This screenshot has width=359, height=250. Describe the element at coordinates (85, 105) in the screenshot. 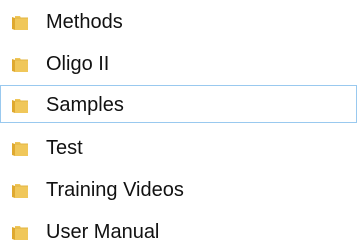

I see `folder-label: Samples` at that location.